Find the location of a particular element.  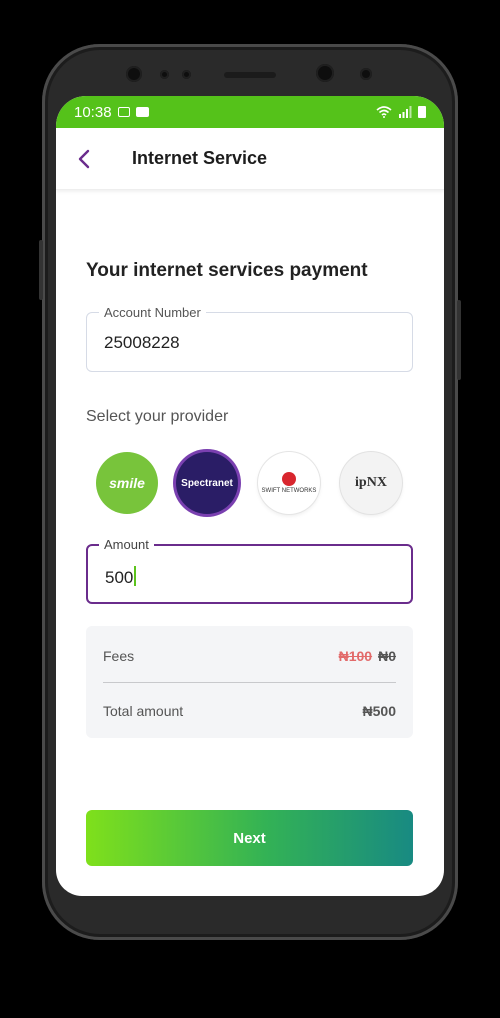

account-number-field: Account Number 25008228 is located at coordinates (249, 338).